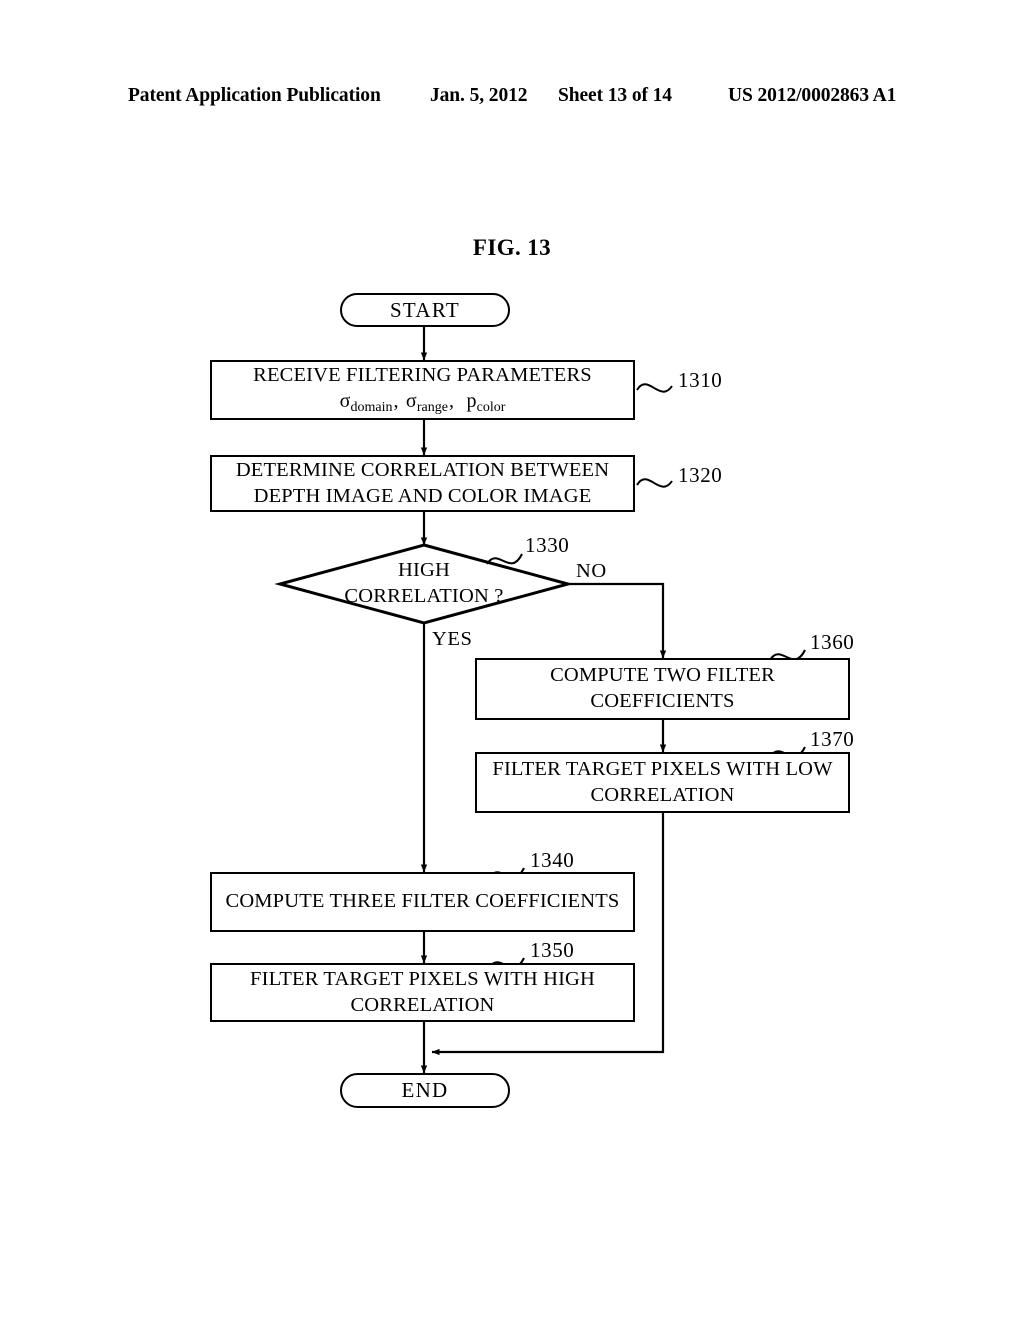  I want to click on flow-node-1360: COMPUTE TWO FILTER COEFFICIENTS, so click(662, 689).